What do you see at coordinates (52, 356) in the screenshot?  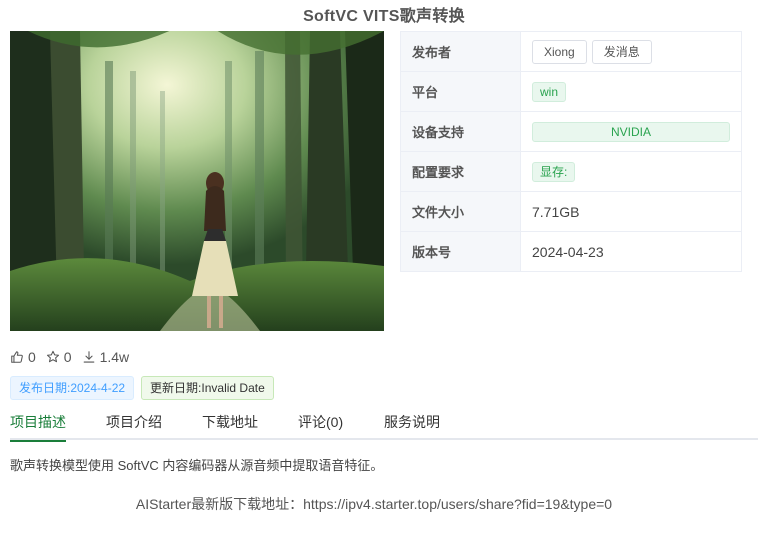 I see `star-icon` at bounding box center [52, 356].